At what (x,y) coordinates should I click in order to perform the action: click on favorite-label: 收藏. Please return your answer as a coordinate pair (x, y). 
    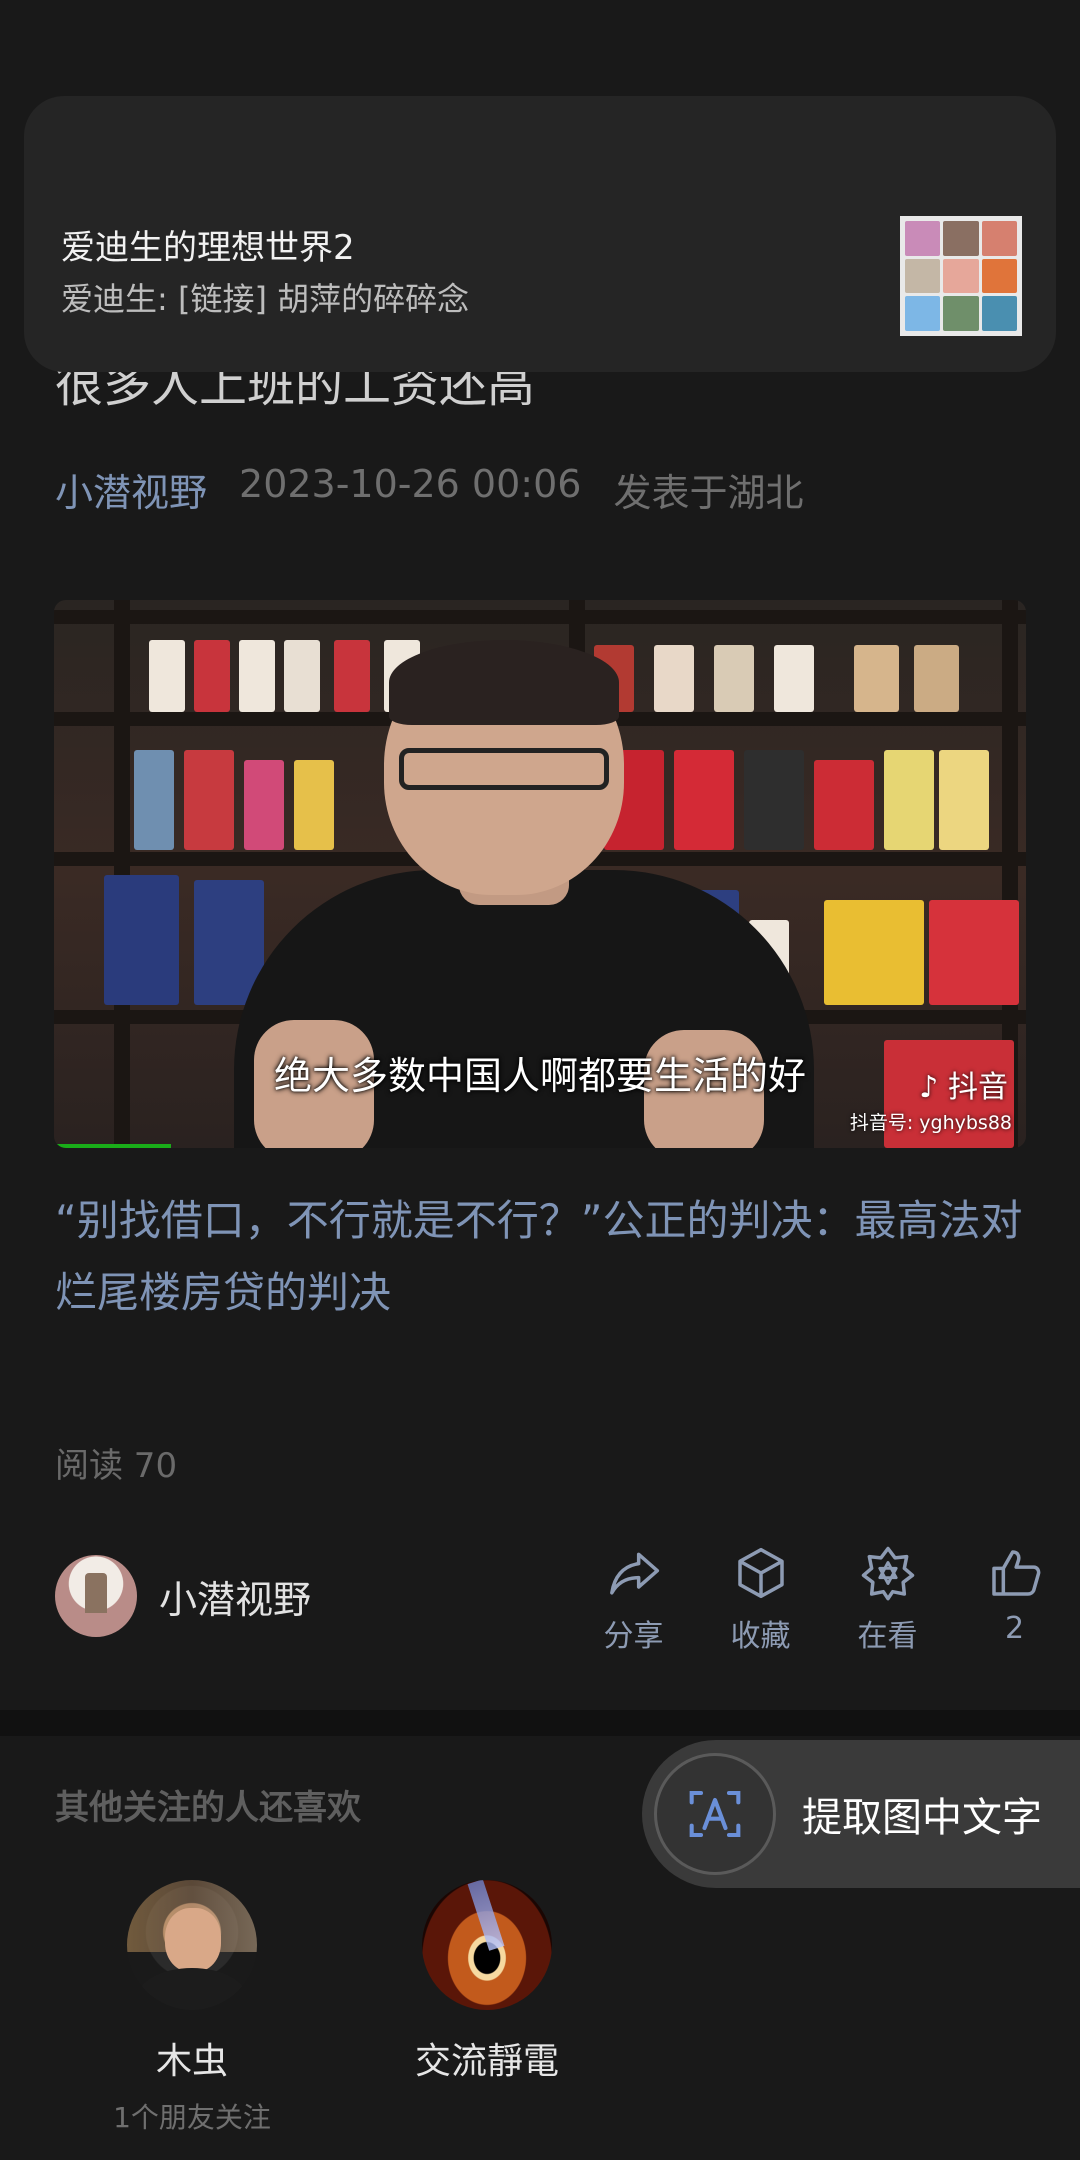
    Looking at the image, I should click on (760, 1636).